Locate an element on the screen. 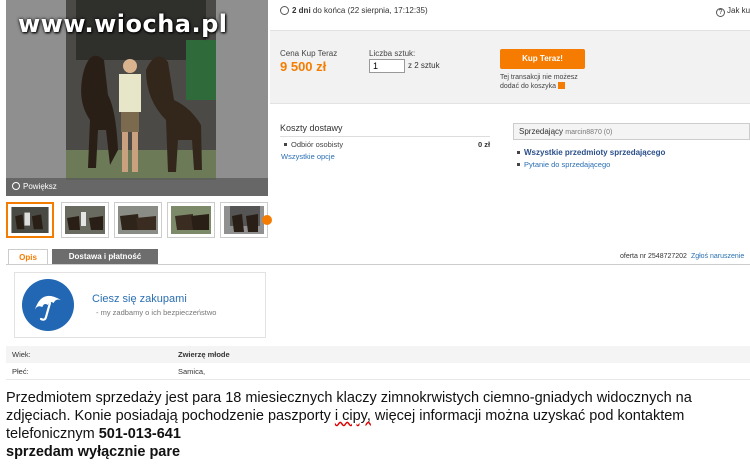 This screenshot has height=472, width=750. umbrella-glyph is located at coordinates (48, 308).